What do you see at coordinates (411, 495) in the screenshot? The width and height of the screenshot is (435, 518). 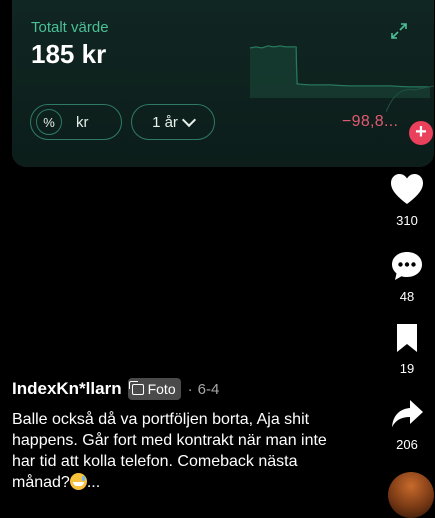 I see `avatar` at bounding box center [411, 495].